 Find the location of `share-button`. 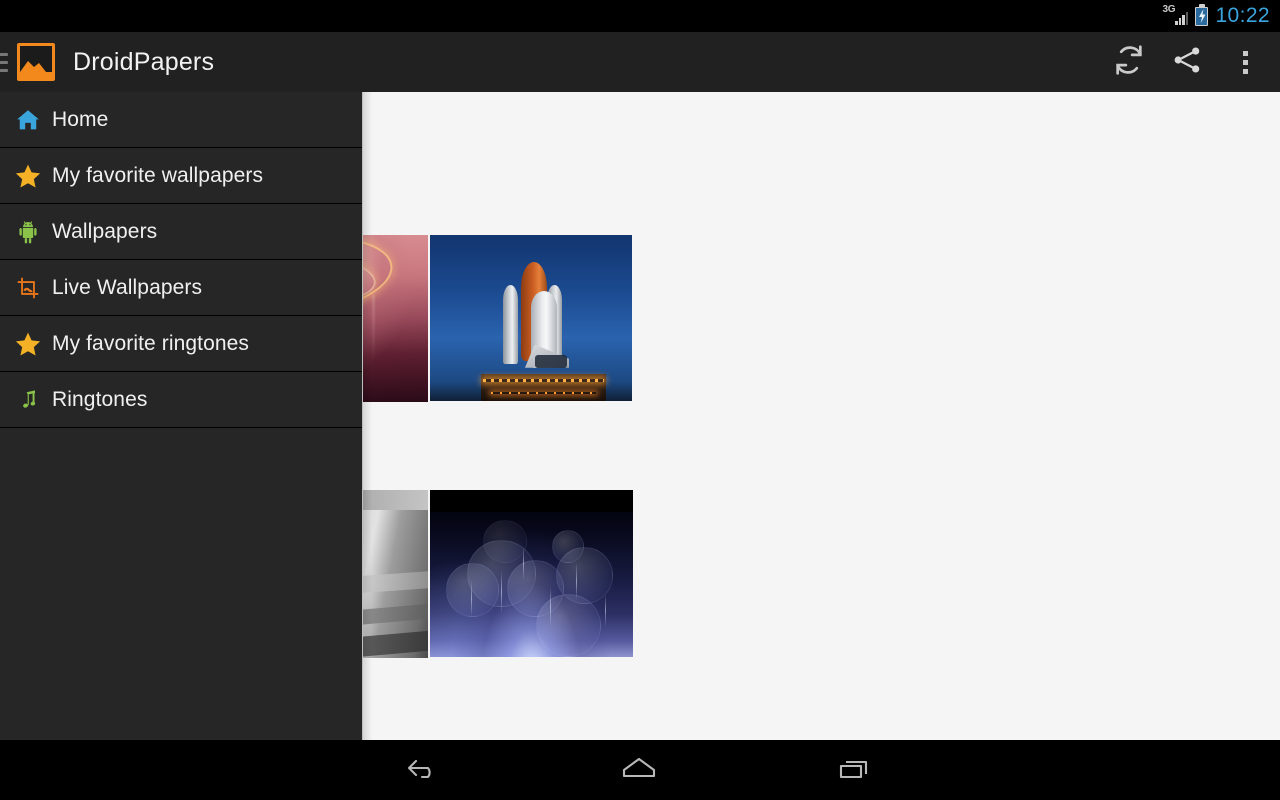

share-button is located at coordinates (1187, 62).